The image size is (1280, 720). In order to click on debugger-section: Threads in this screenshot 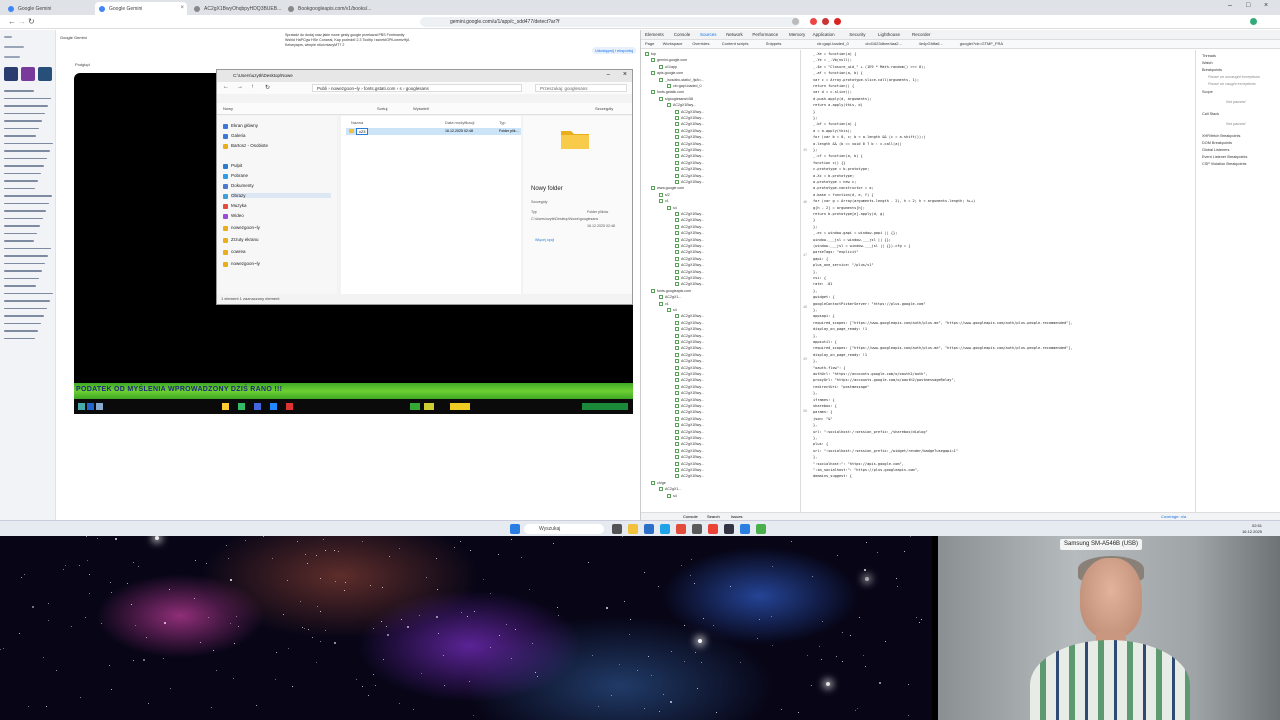, I will do `click(1209, 56)`.